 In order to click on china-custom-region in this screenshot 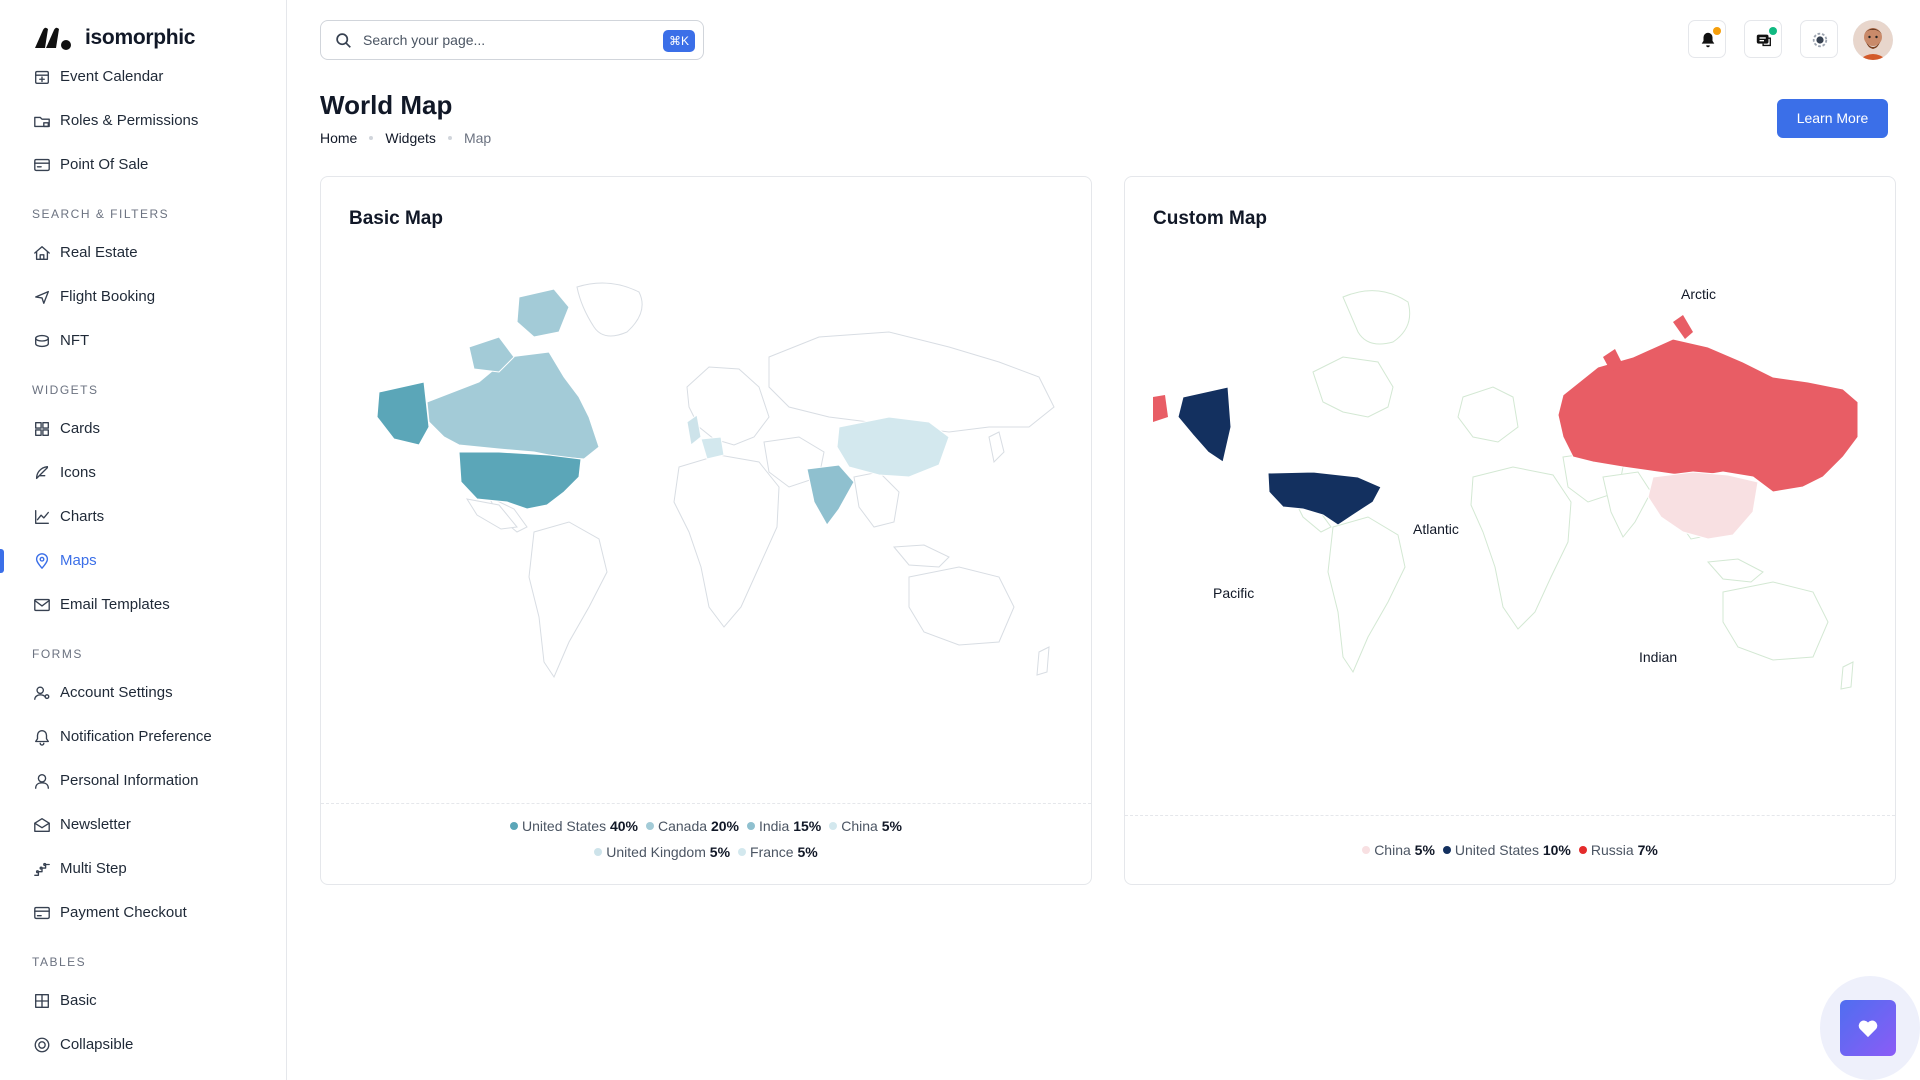, I will do `click(1703, 505)`.